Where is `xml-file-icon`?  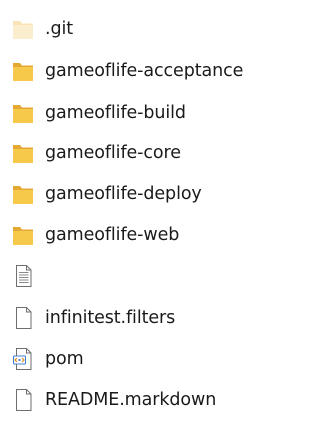 xml-file-icon is located at coordinates (23, 359).